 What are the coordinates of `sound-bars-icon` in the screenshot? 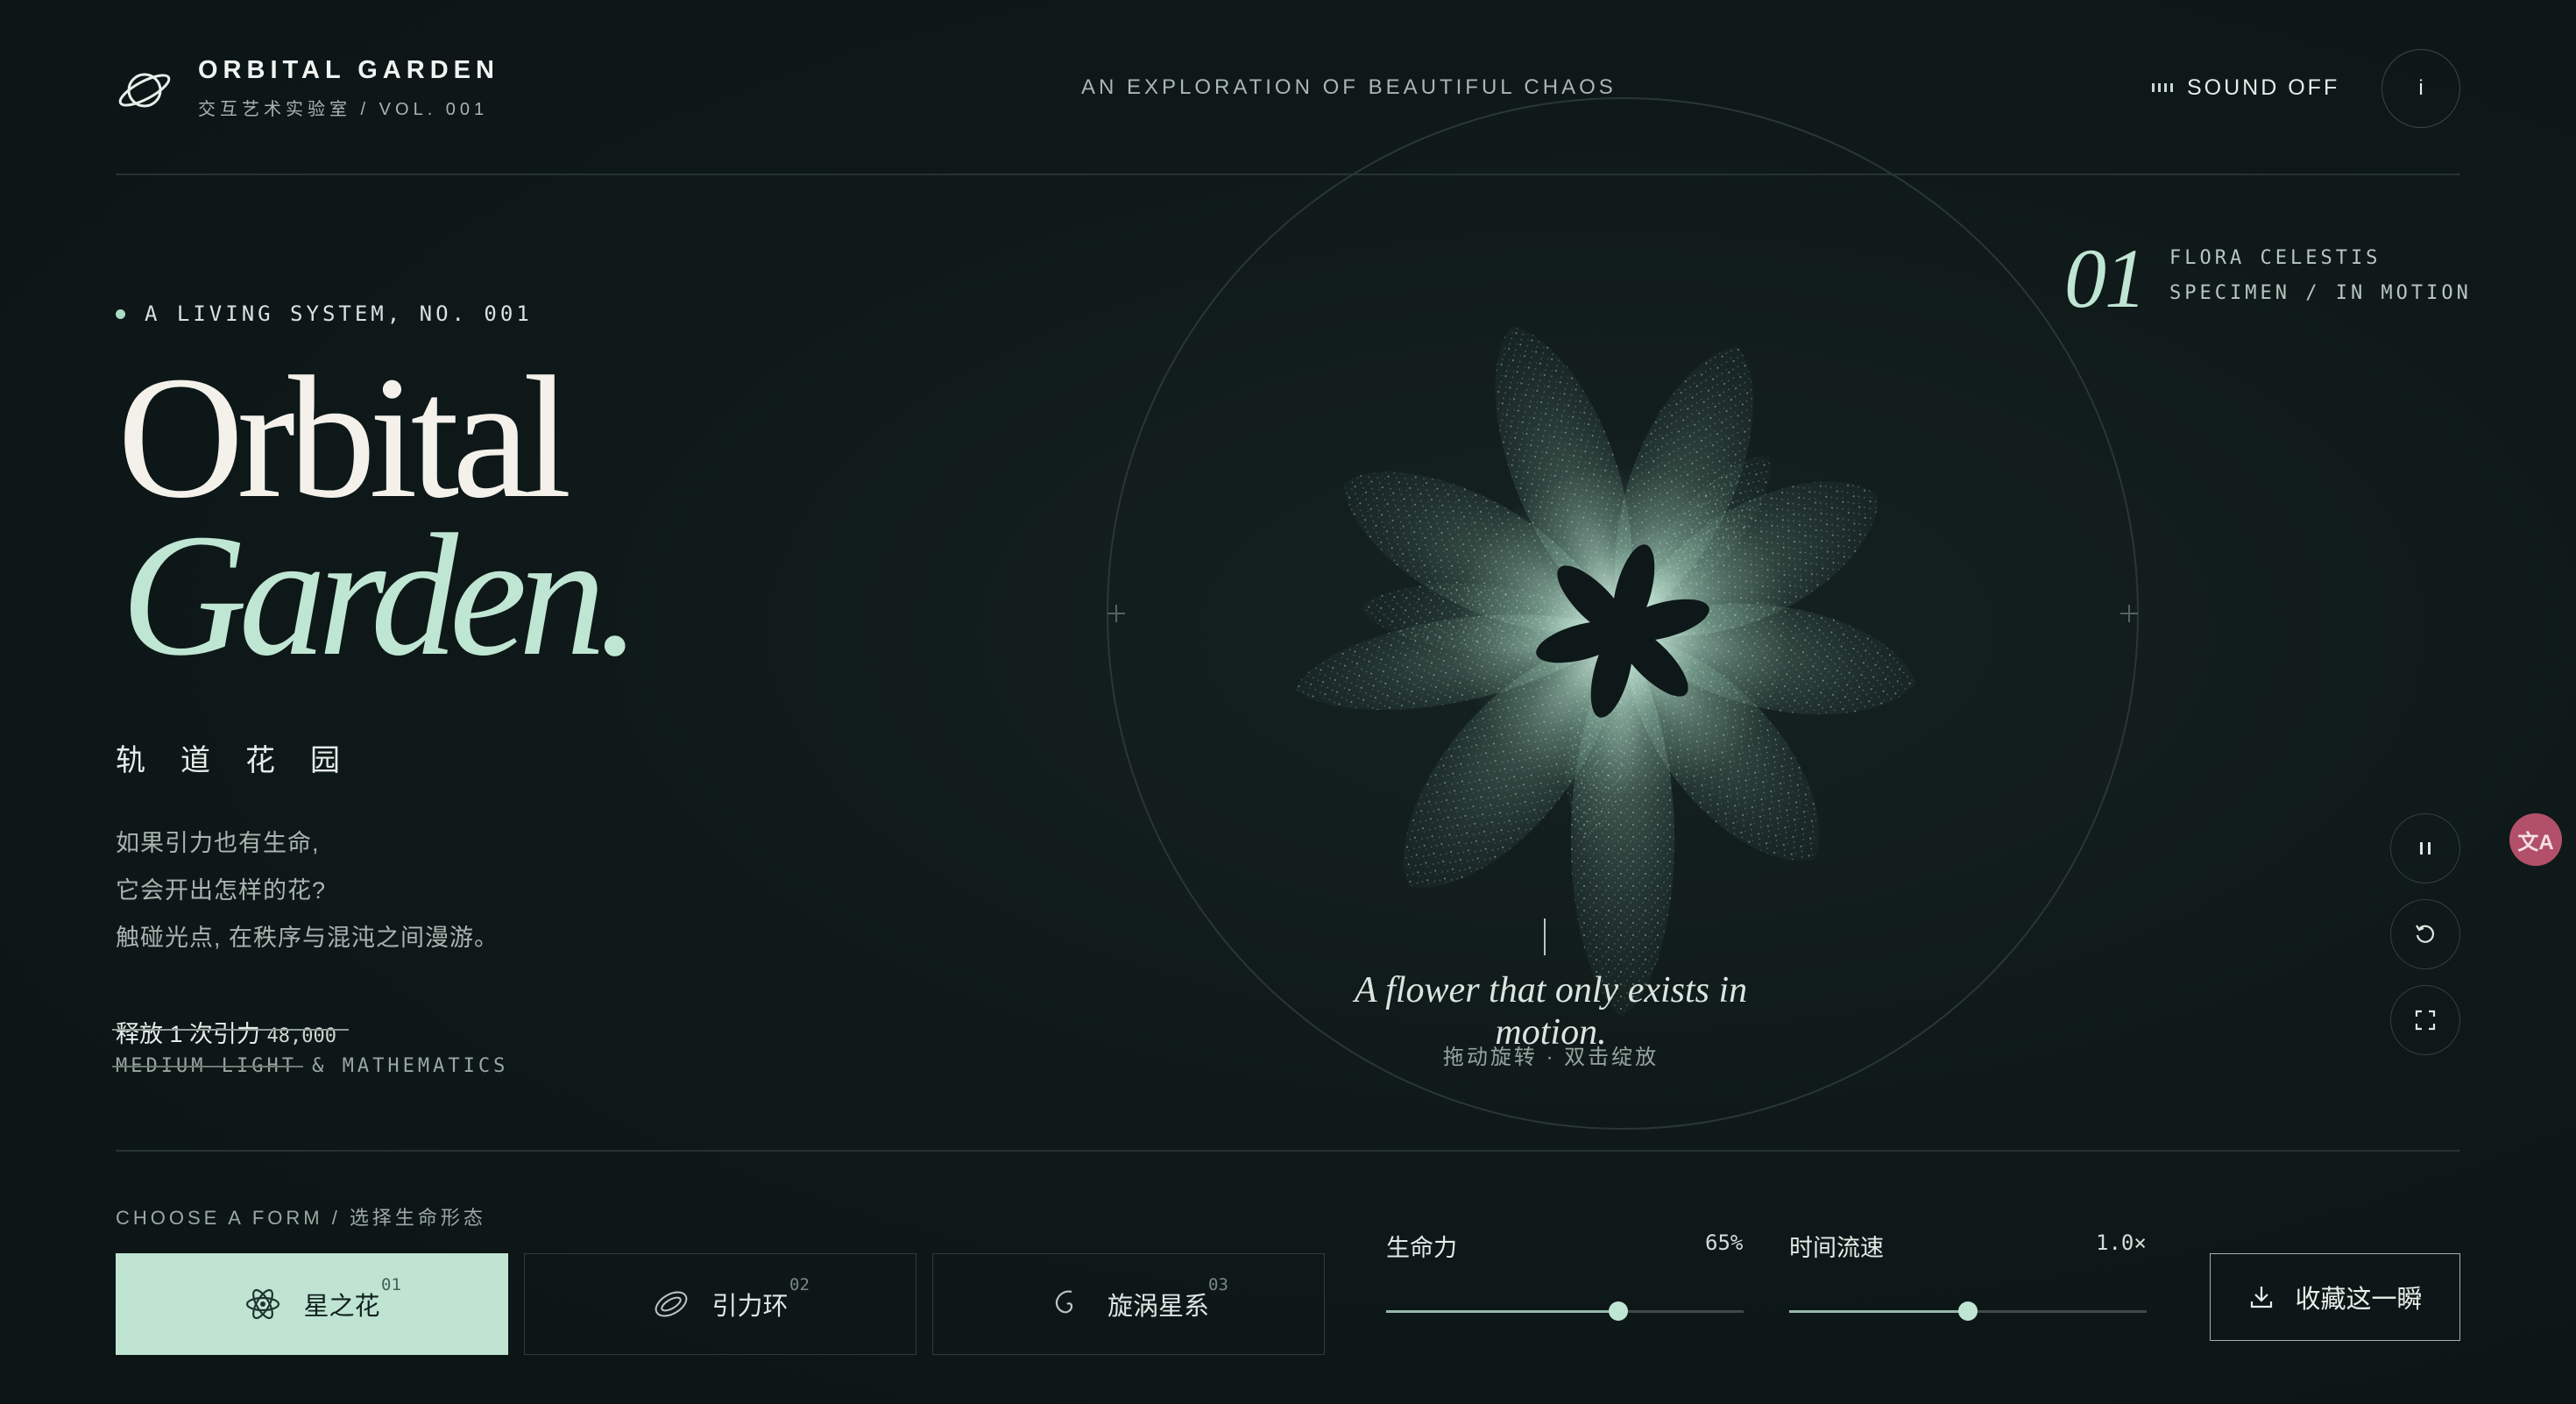 It's located at (2162, 87).